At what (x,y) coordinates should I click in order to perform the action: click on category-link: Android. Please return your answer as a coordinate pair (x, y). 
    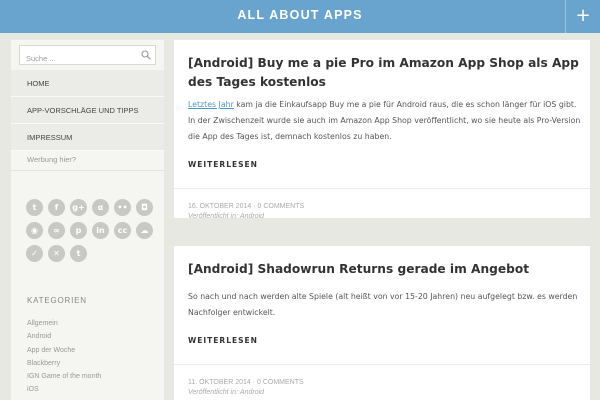
    Looking at the image, I should click on (64, 339).